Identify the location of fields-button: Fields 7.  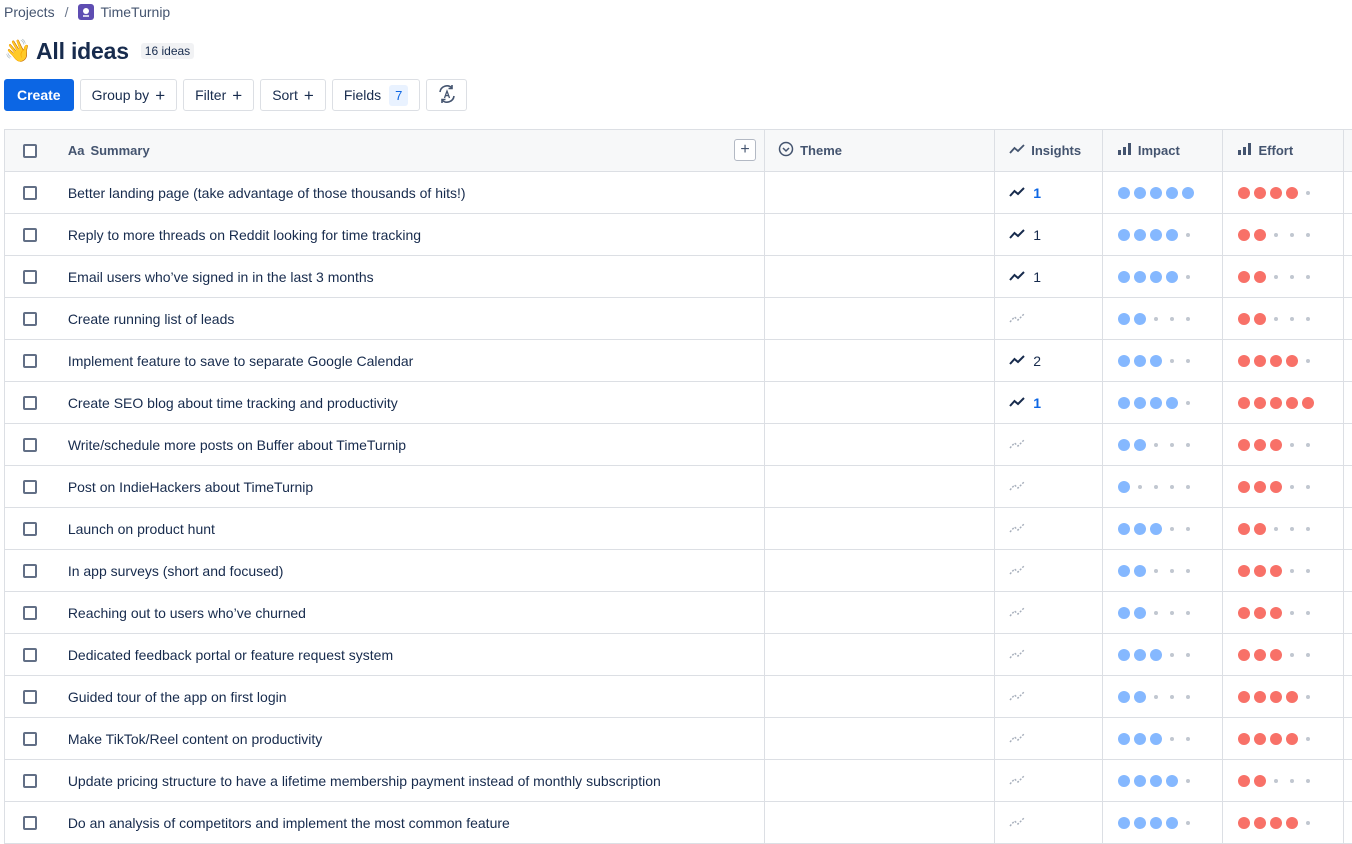
(376, 95).